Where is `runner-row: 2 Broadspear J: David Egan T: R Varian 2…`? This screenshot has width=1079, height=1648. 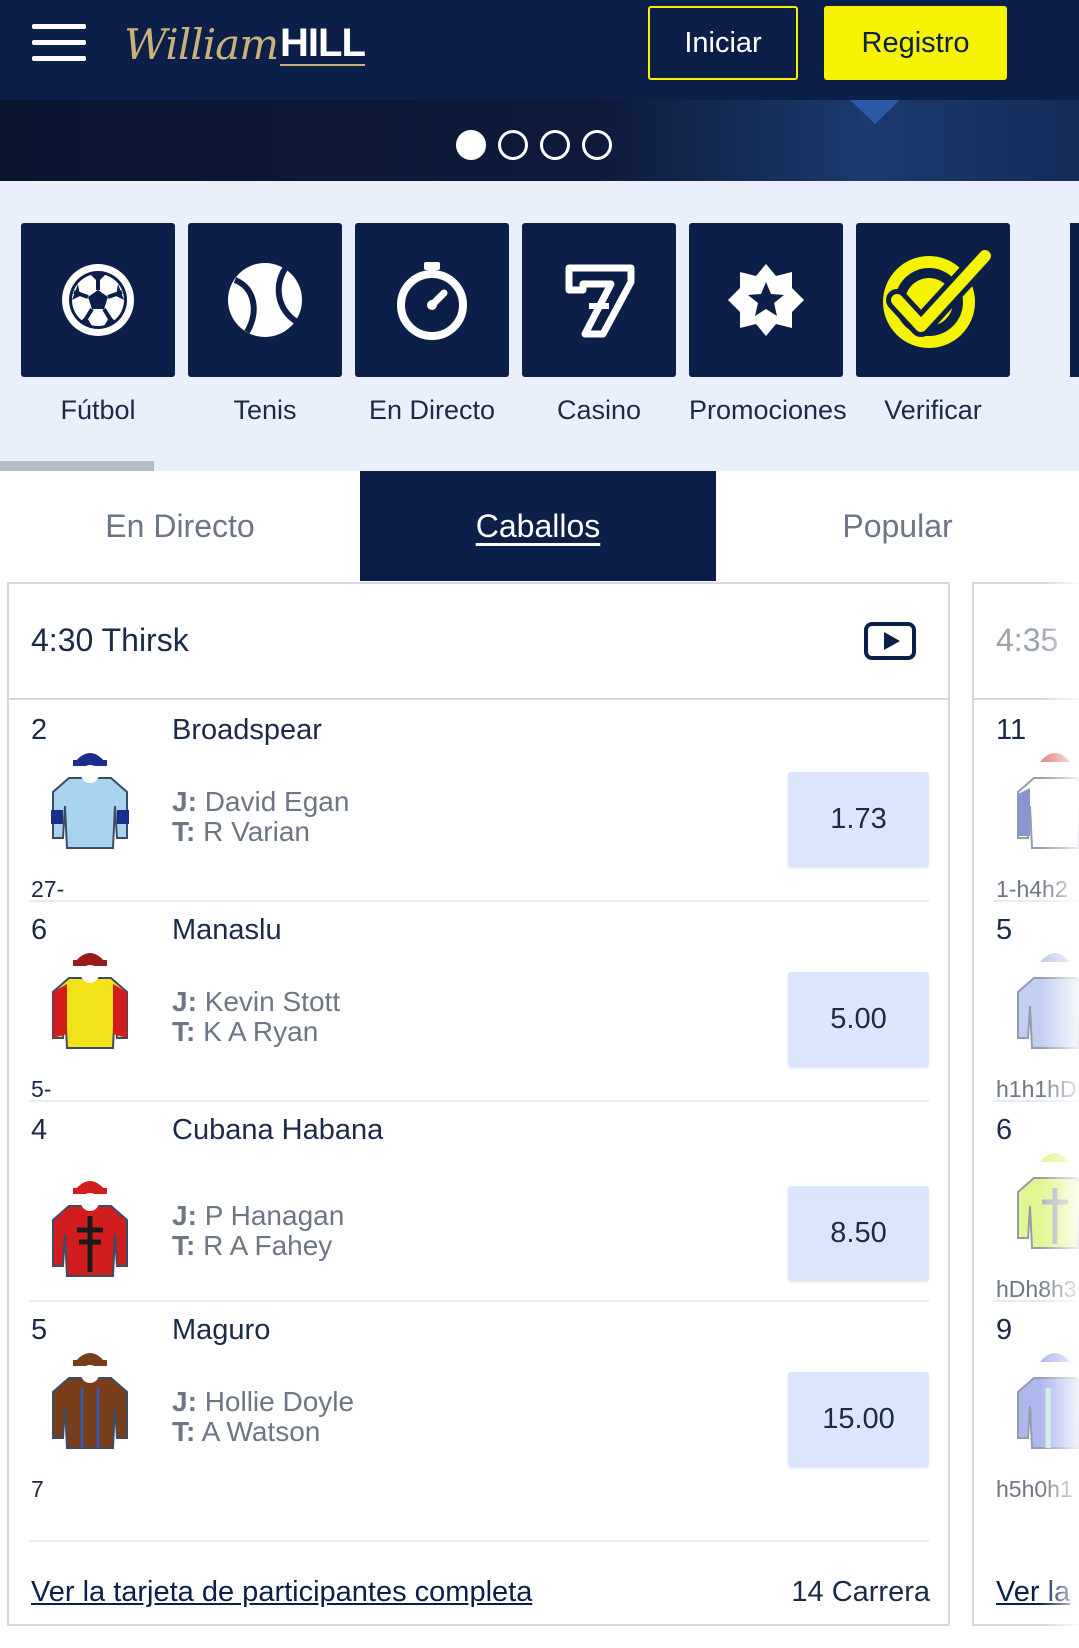
runner-row: 2 Broadspear J: David Egan T: R Varian 2… is located at coordinates (478, 805).